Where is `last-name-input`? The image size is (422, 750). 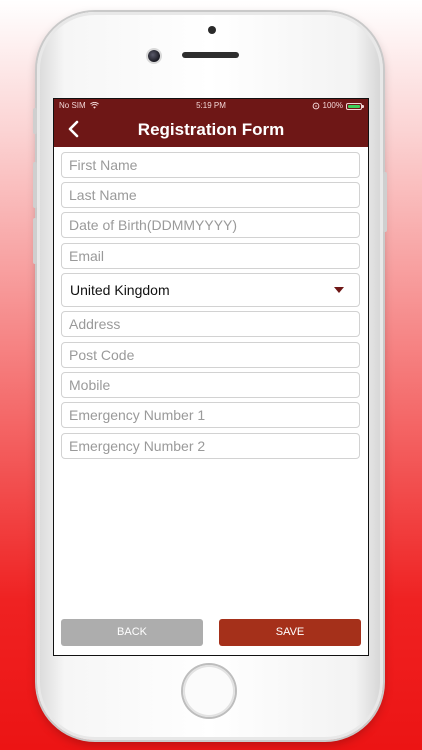 last-name-input is located at coordinates (210, 195).